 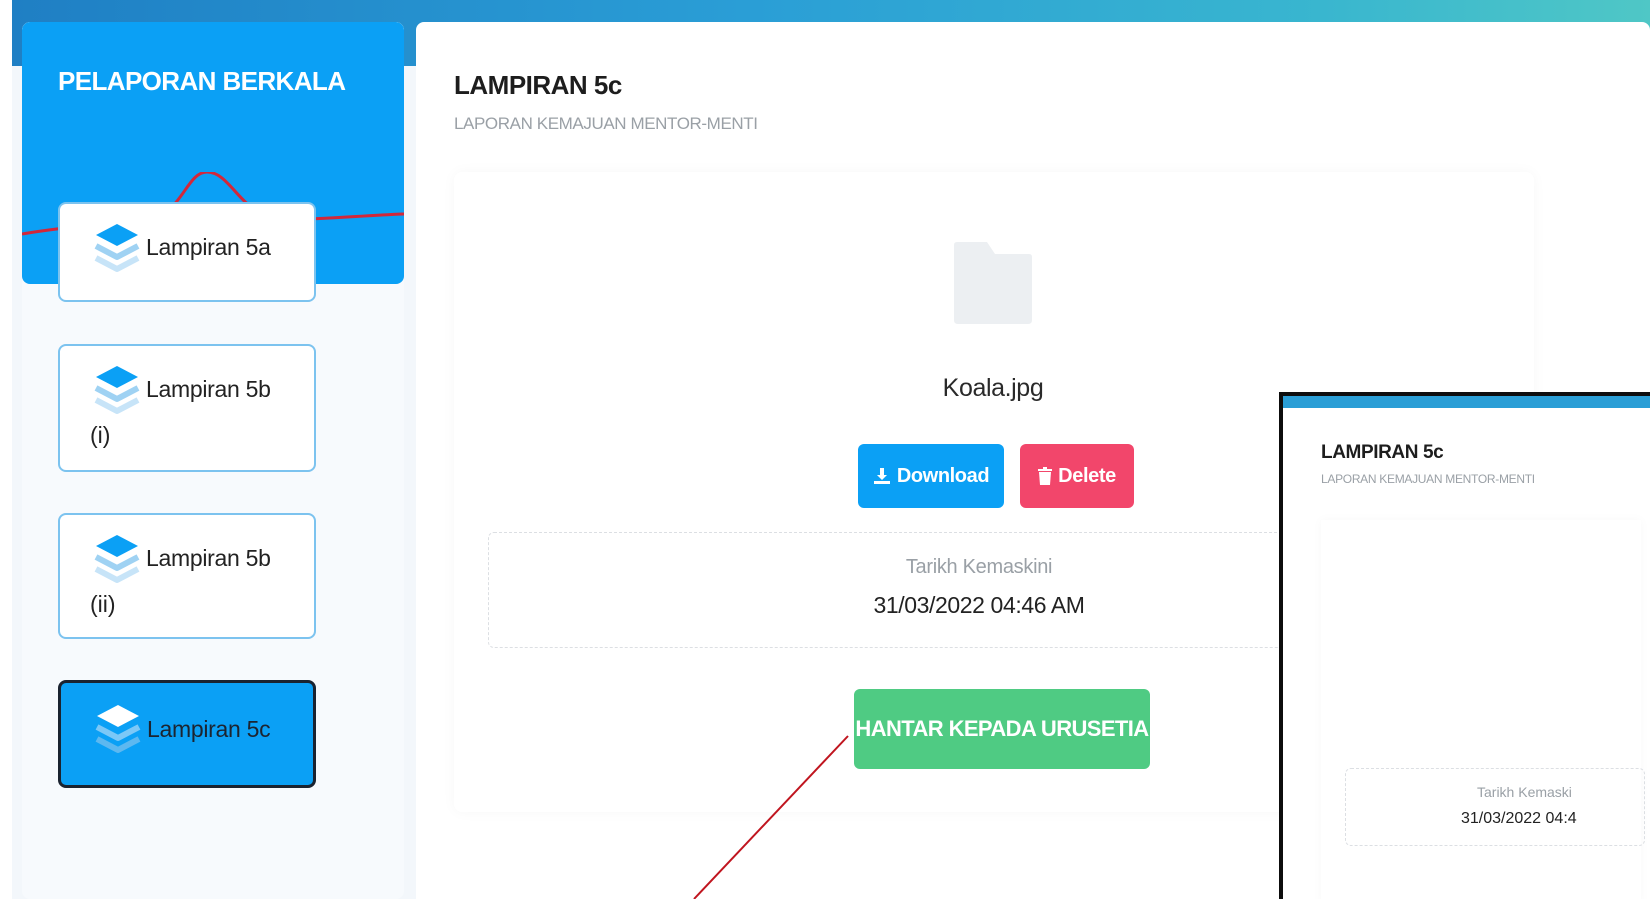 What do you see at coordinates (1045, 476) in the screenshot?
I see `trash-icon` at bounding box center [1045, 476].